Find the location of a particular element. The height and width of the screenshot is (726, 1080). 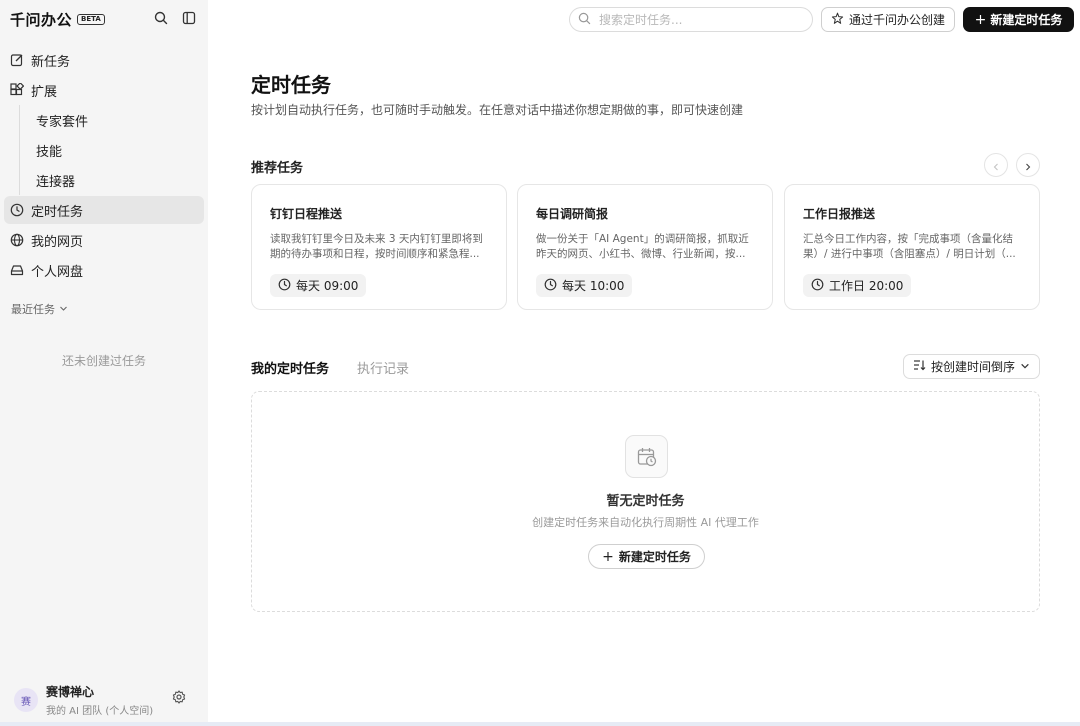

carousel-next-button is located at coordinates (1028, 165).